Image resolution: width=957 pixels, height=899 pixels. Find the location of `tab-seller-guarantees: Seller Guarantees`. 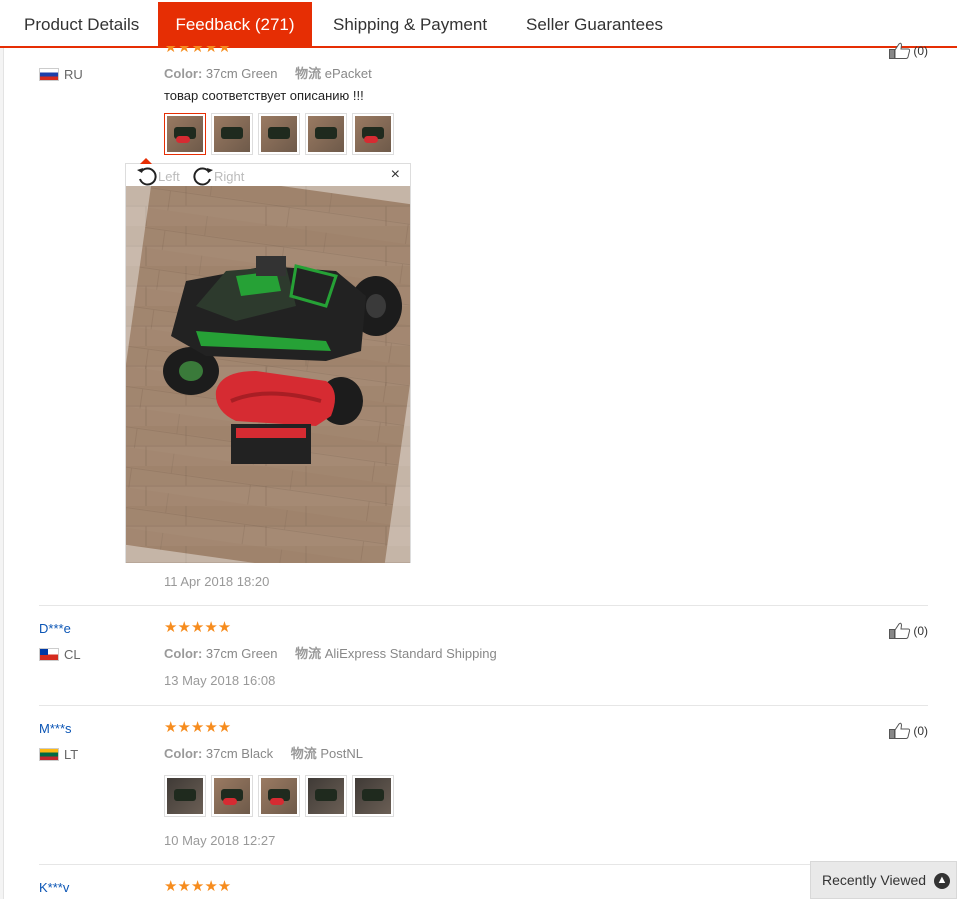

tab-seller-guarantees: Seller Guarantees is located at coordinates (594, 24).